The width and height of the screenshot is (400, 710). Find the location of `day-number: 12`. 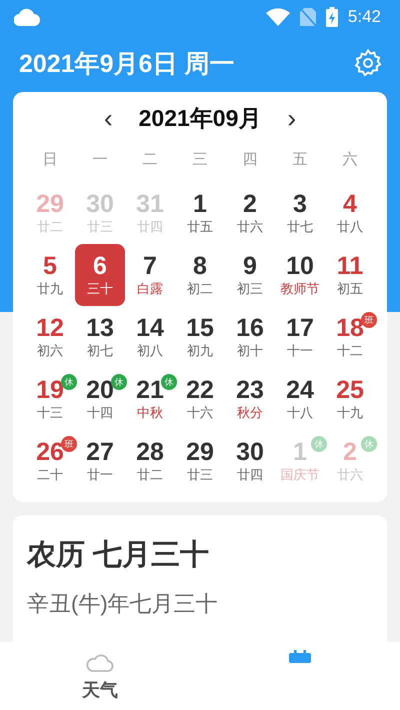

day-number: 12 is located at coordinates (50, 328).